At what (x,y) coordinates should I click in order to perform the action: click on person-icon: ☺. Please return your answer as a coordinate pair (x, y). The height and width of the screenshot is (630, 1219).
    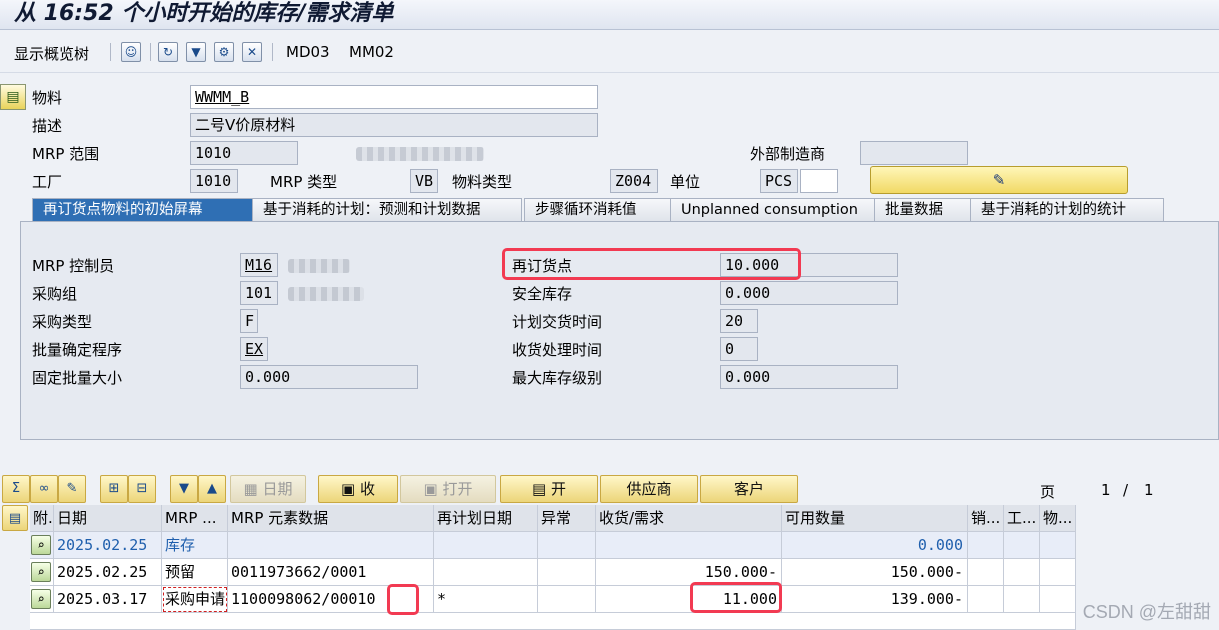
    Looking at the image, I should click on (131, 52).